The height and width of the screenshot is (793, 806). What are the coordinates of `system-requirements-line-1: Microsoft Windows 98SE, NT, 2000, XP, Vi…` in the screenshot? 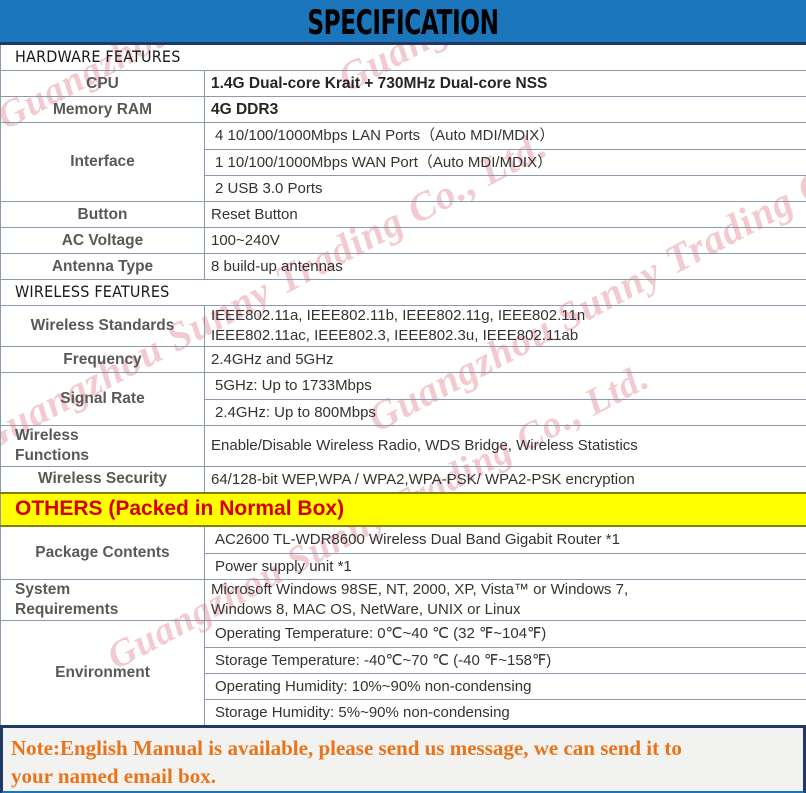 It's located at (420, 589).